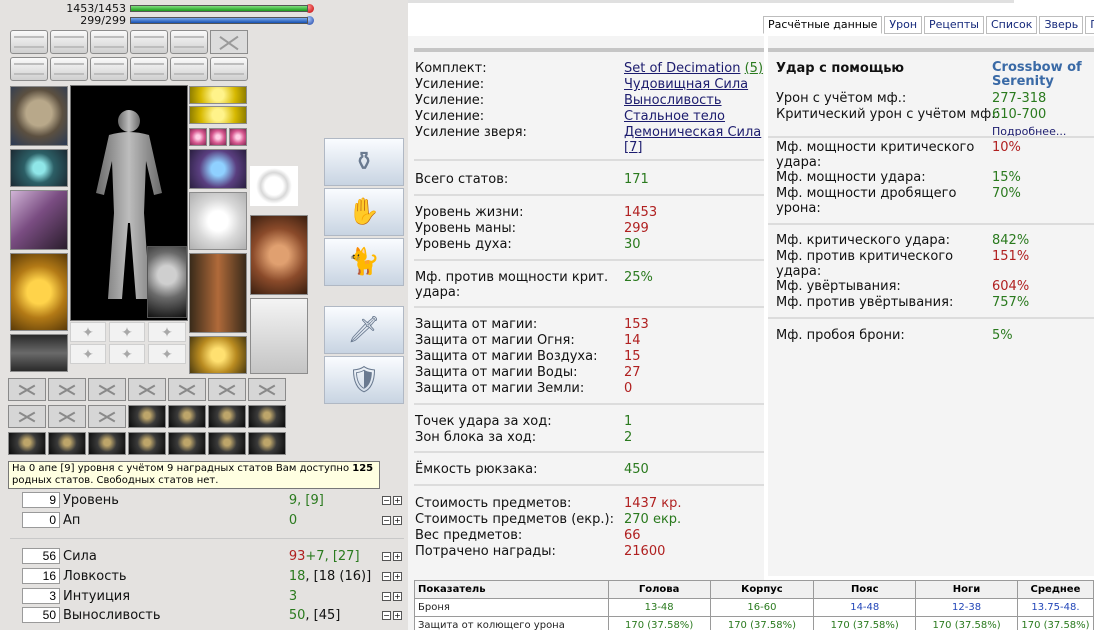 This screenshot has height=630, width=1094. I want to click on table-row: Броня 13-48 16-60 14-48 12-38 13.75-48., so click(754, 607).